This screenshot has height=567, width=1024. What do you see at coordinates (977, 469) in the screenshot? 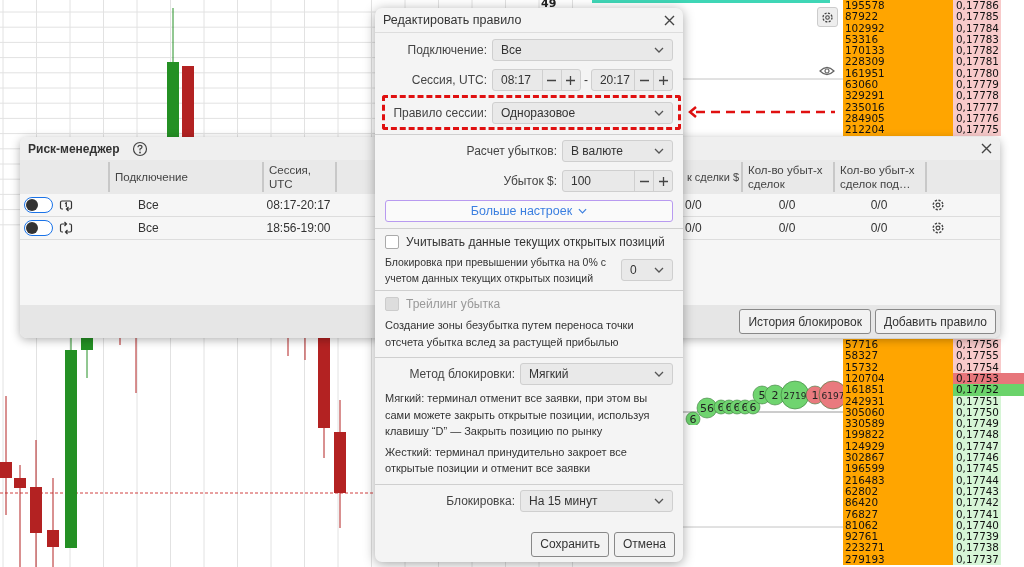
I see `price-cell: 0,17745` at bounding box center [977, 469].